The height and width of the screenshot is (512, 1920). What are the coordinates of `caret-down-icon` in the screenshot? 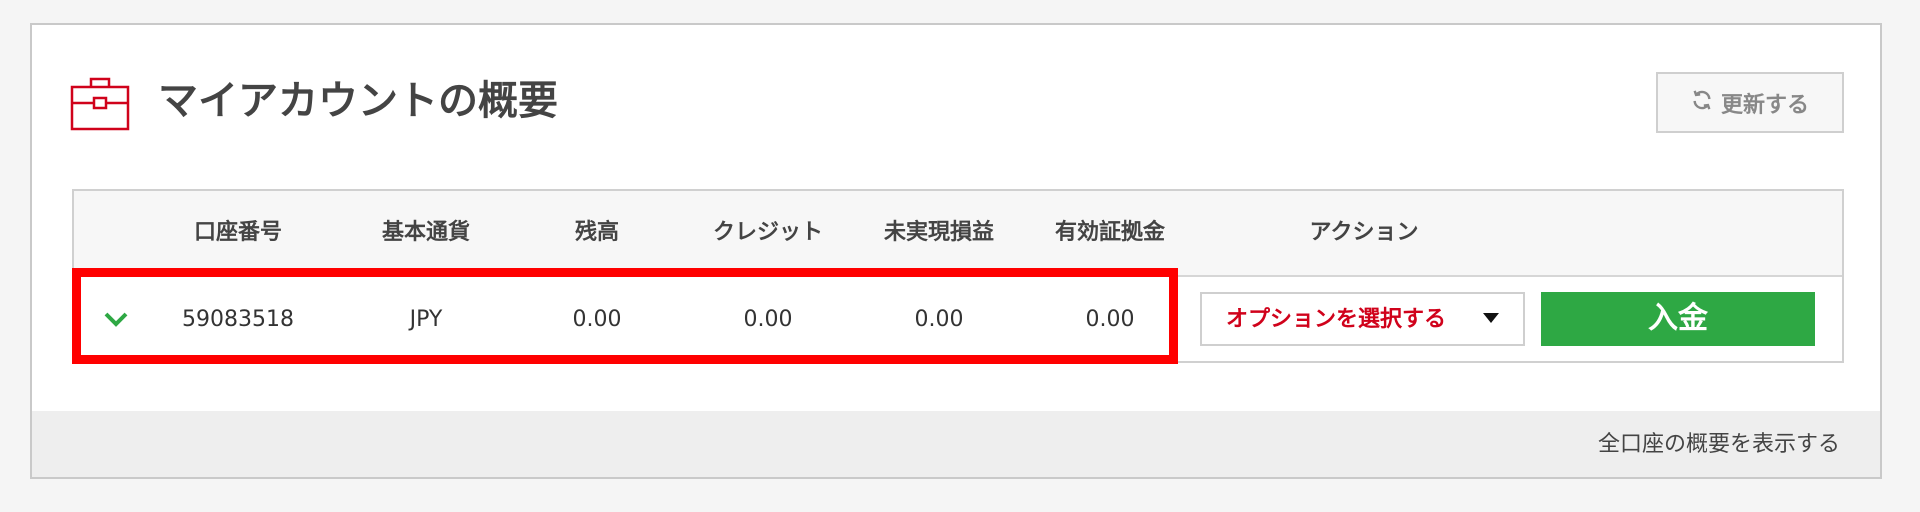 It's located at (1491, 318).